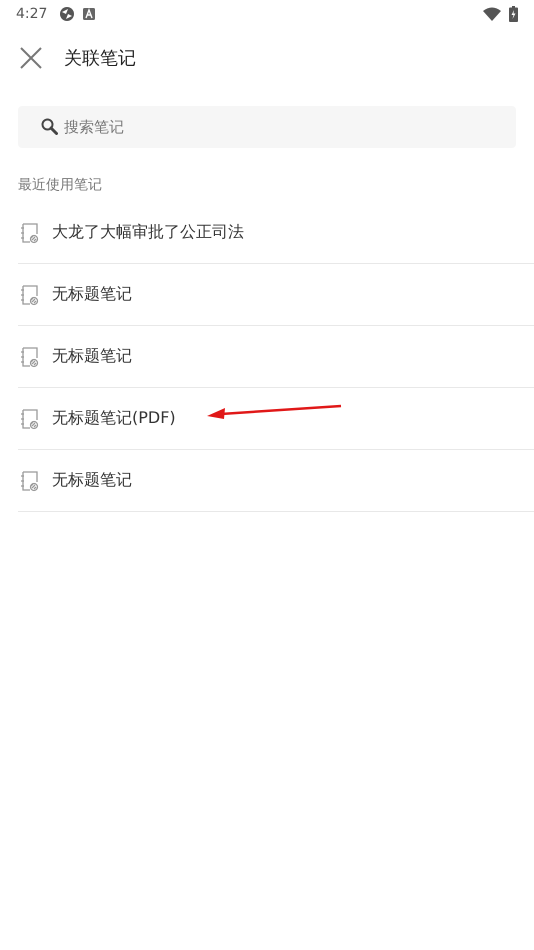 The width and height of the screenshot is (534, 950). Describe the element at coordinates (492, 14) in the screenshot. I see `wifi-icon` at that location.